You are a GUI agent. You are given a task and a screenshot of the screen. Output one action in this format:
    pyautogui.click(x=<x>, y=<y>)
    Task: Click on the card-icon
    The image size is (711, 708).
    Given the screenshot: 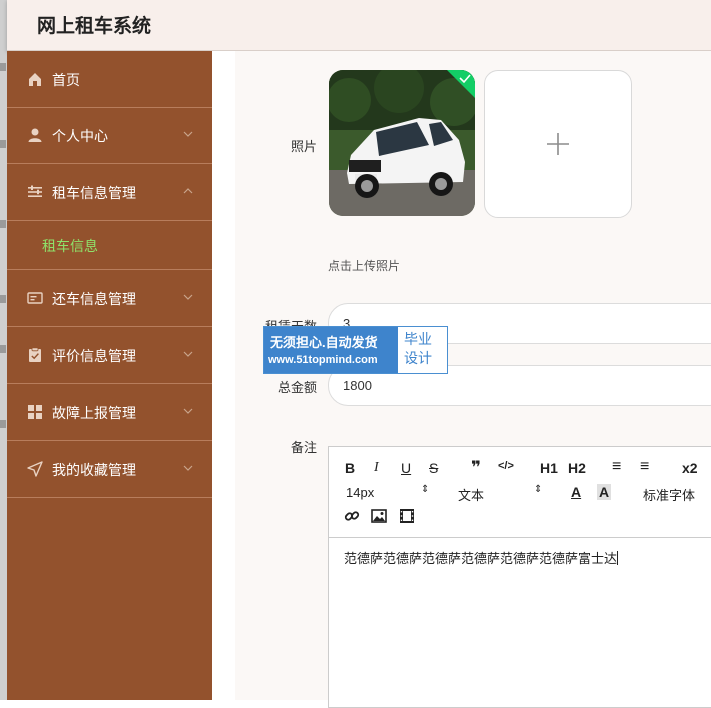 What is the action you would take?
    pyautogui.click(x=35, y=298)
    